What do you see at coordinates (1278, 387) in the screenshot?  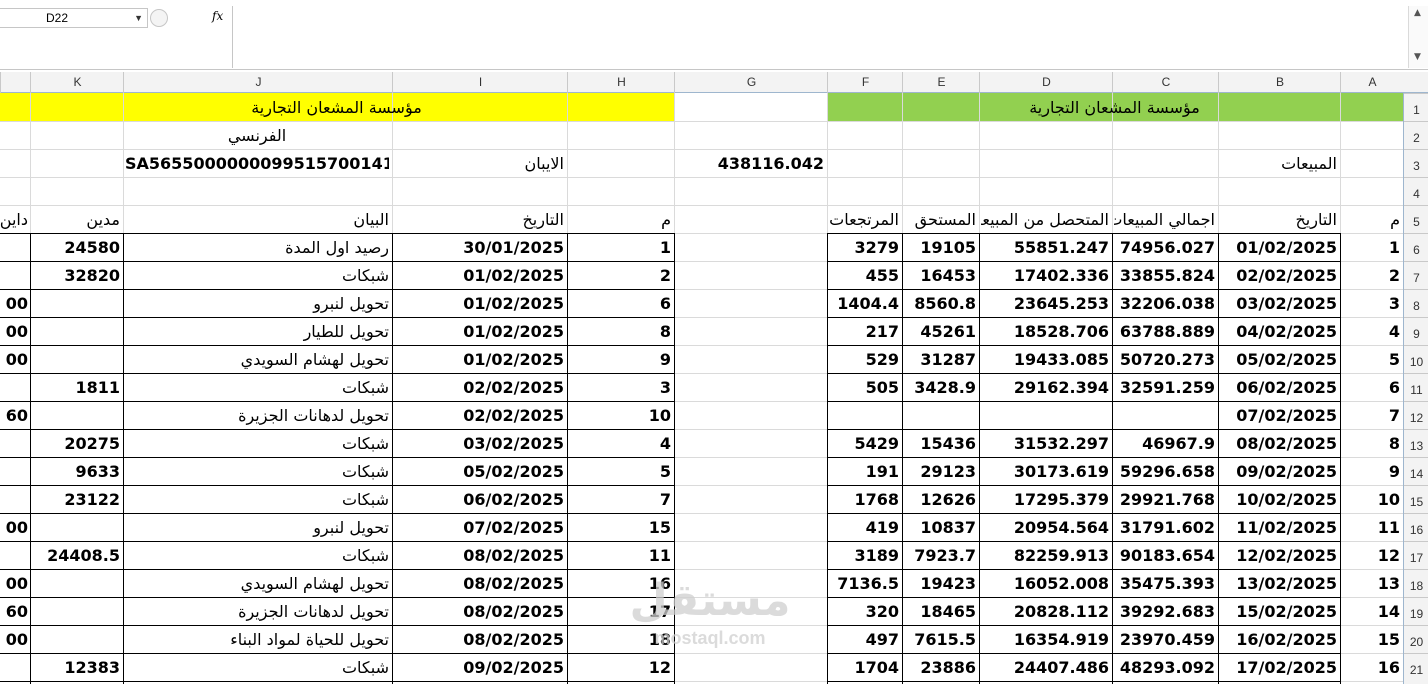 I see `sales-cell: 06/02/2025` at bounding box center [1278, 387].